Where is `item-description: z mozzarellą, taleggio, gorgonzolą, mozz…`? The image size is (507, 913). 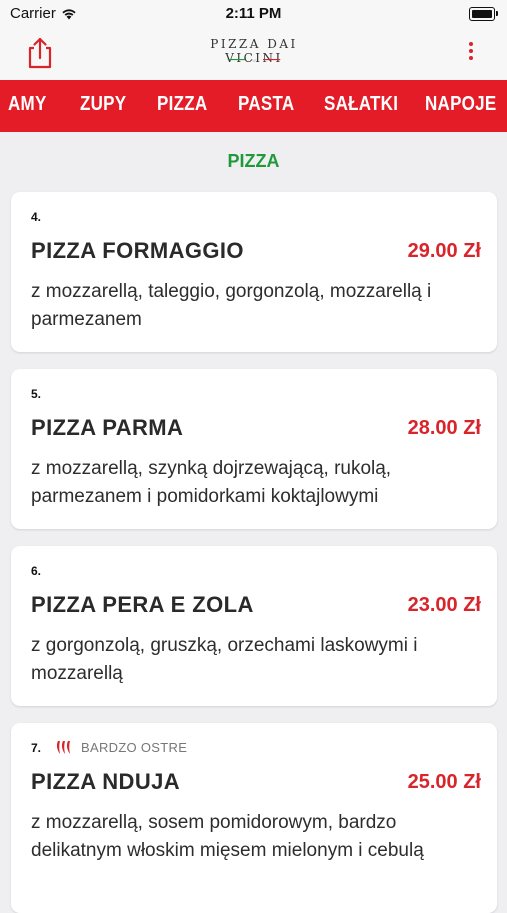
item-description: z mozzarellą, taleggio, gorgonzolą, mozz… is located at coordinates (231, 305).